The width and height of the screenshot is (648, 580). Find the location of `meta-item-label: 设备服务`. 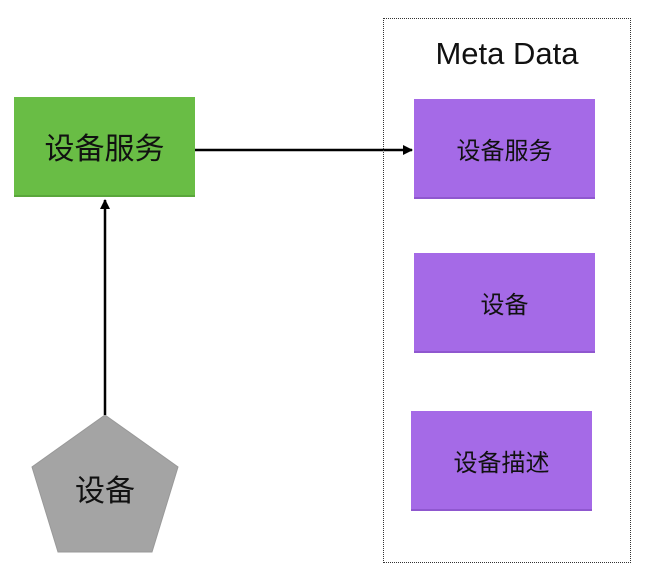

meta-item-label: 设备服务 is located at coordinates (504, 150).